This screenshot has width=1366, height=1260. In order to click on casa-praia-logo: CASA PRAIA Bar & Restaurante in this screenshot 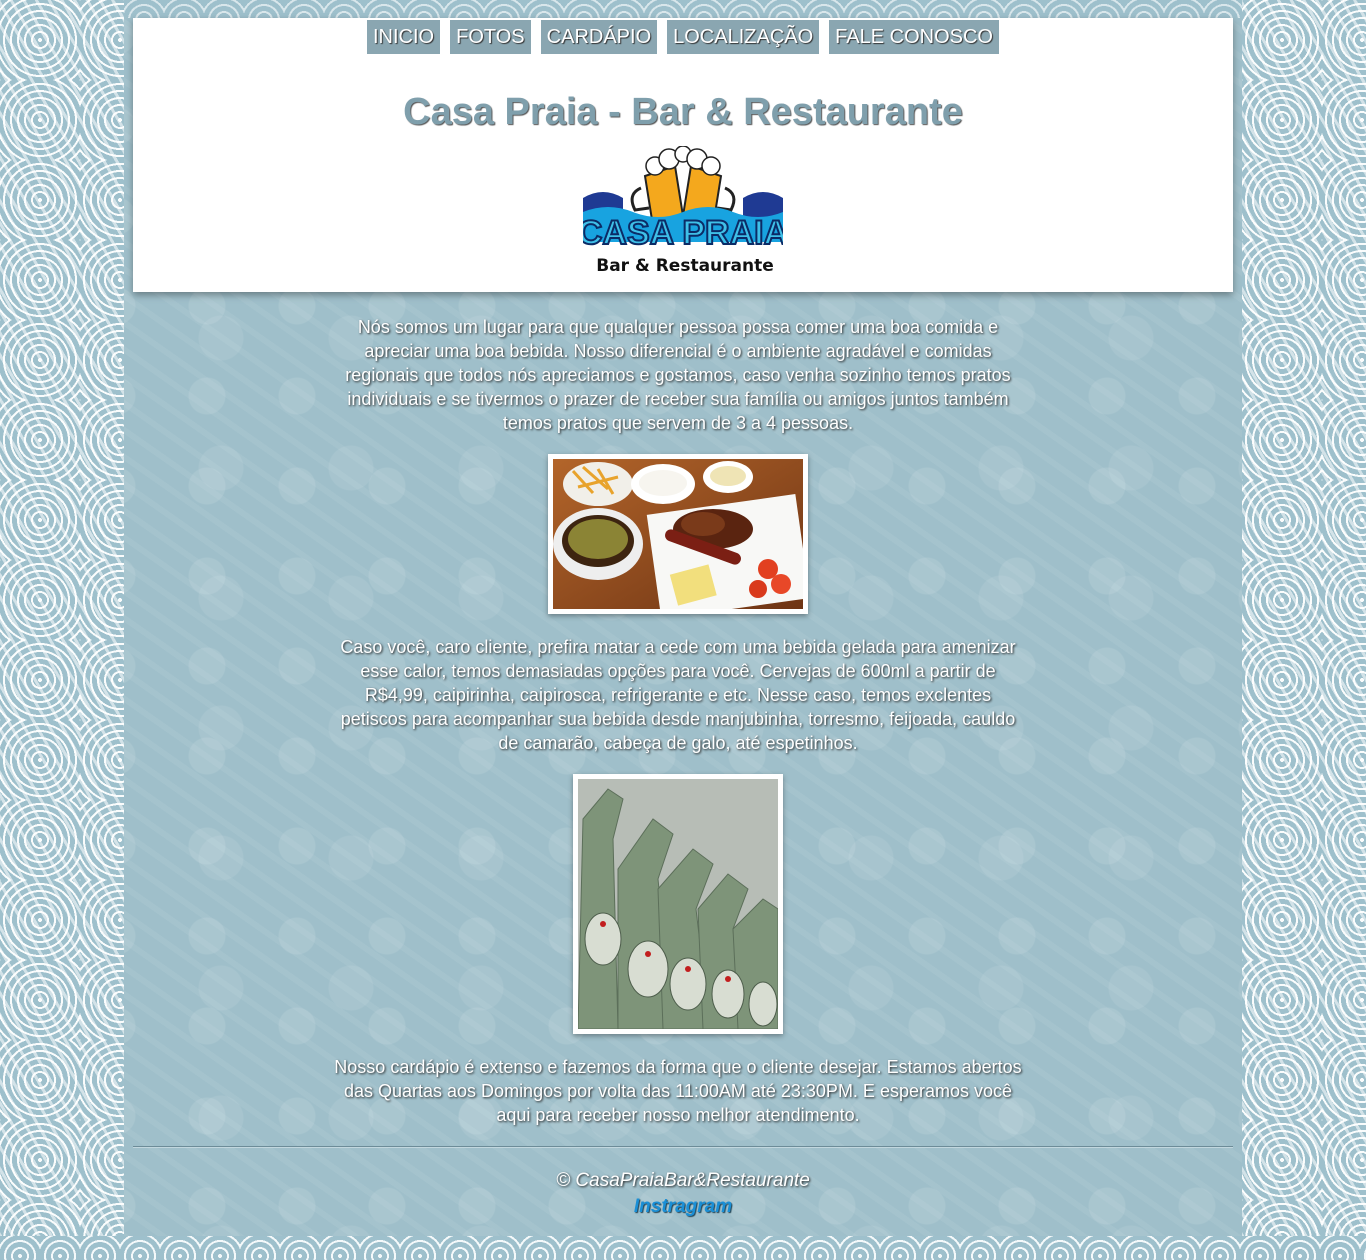, I will do `click(683, 211)`.